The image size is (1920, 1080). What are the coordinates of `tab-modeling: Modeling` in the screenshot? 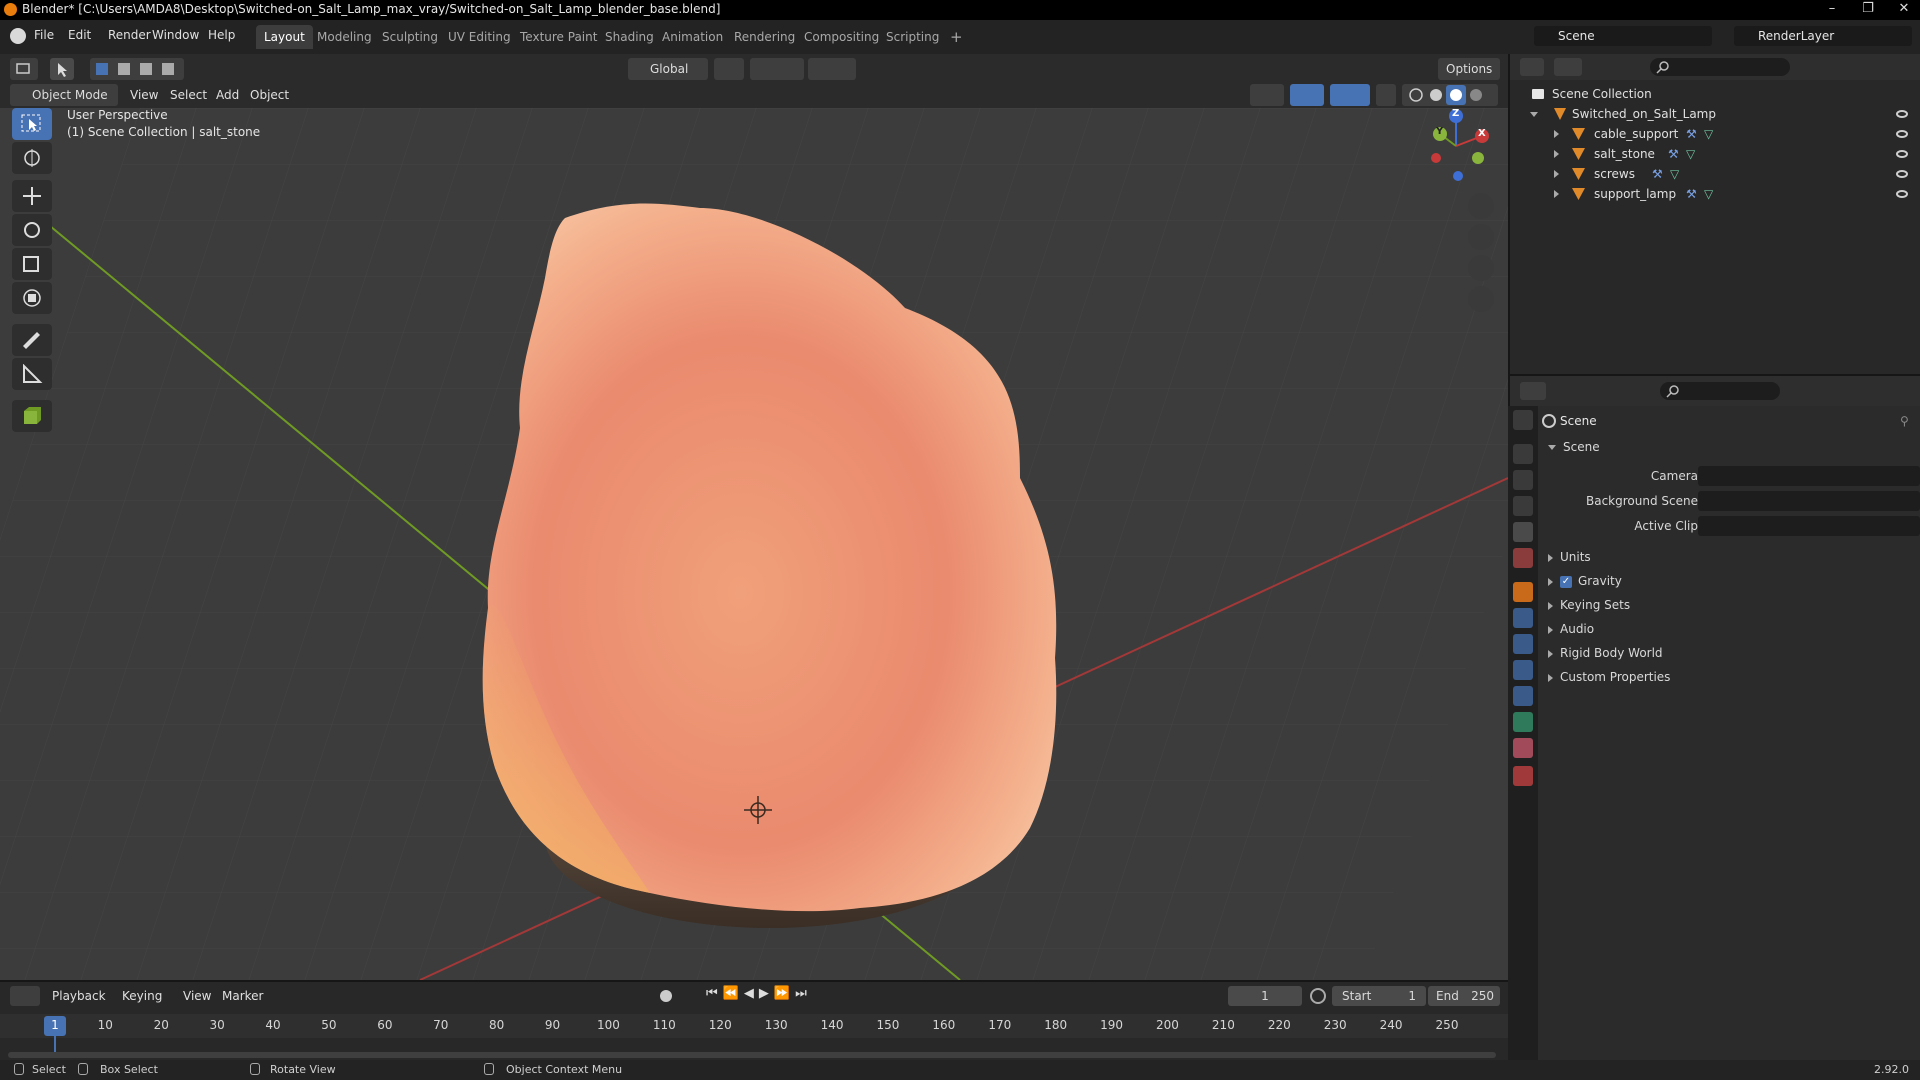 It's located at (344, 37).